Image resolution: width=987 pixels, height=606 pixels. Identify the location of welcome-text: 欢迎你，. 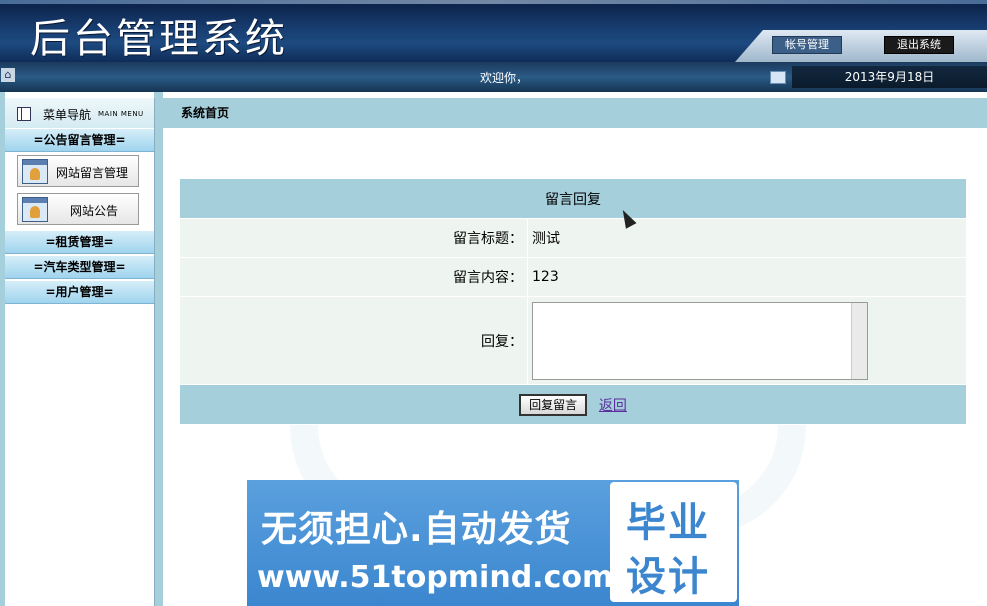
(504, 78).